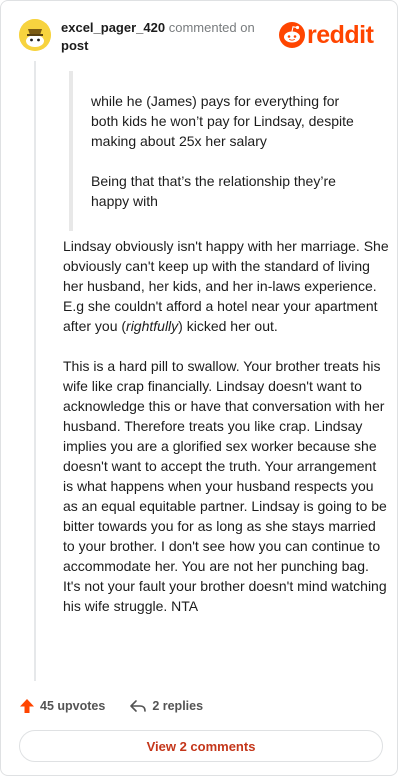 This screenshot has height=778, width=400. I want to click on view-comments-button: View 2 comments, so click(201, 746).